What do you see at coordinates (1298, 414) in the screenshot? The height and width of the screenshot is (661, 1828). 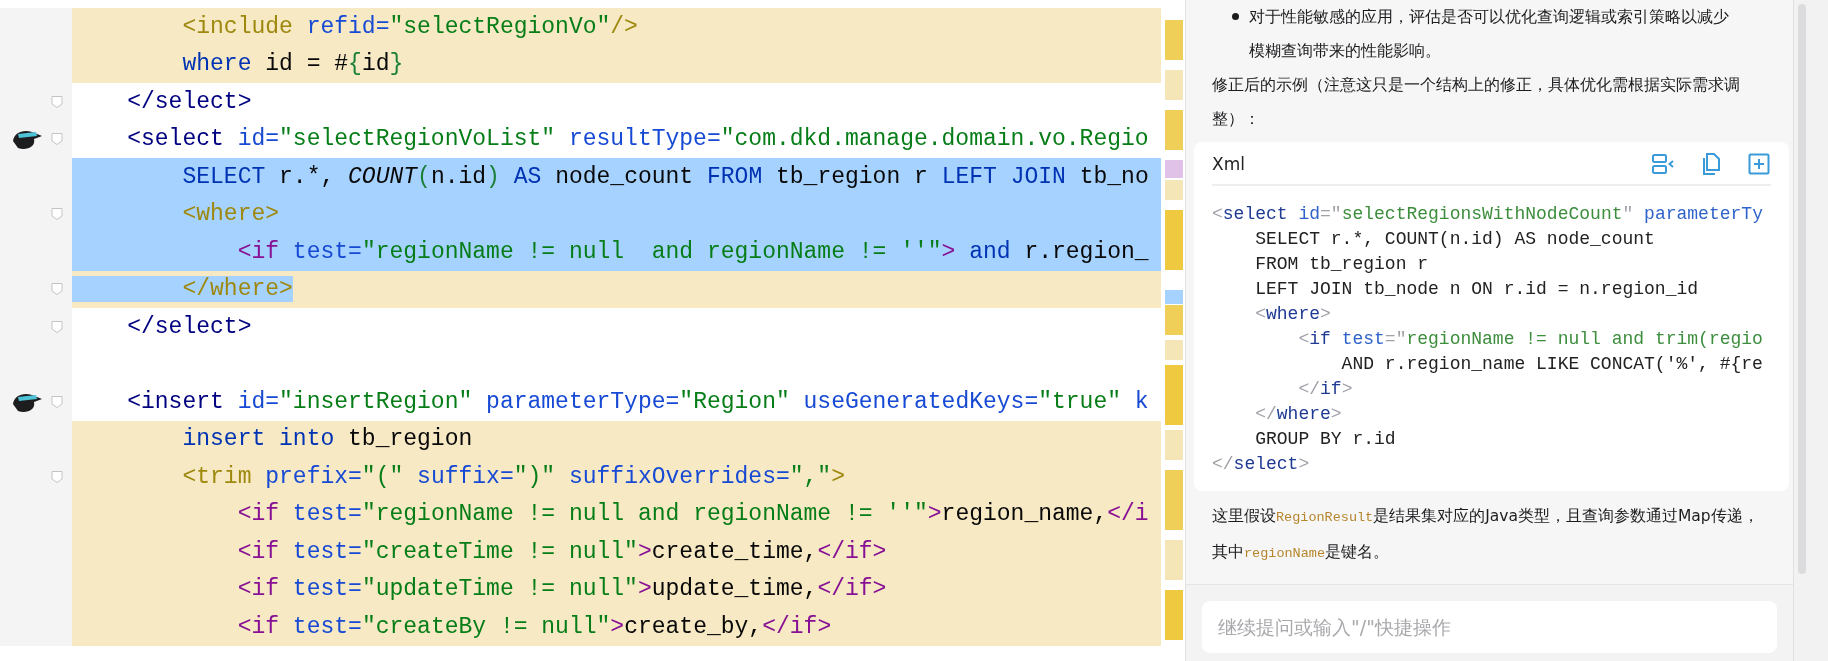 I see `code-line: </where>` at bounding box center [1298, 414].